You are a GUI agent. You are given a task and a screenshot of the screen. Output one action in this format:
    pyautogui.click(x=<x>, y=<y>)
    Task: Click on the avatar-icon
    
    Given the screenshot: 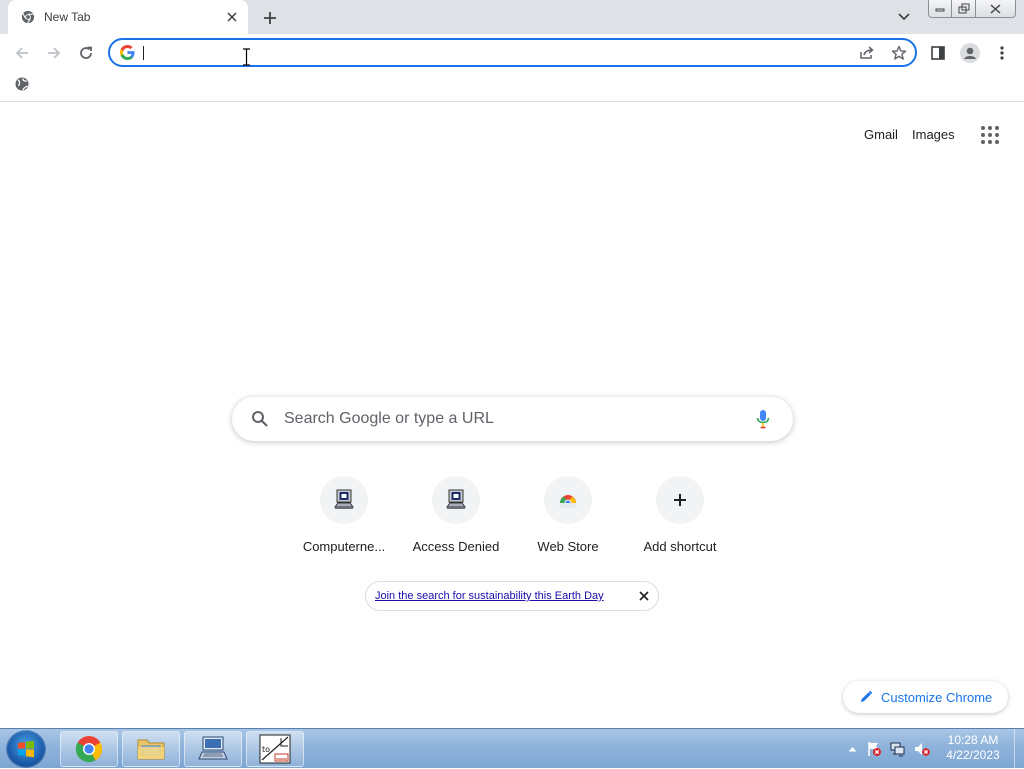 What is the action you would take?
    pyautogui.click(x=970, y=53)
    